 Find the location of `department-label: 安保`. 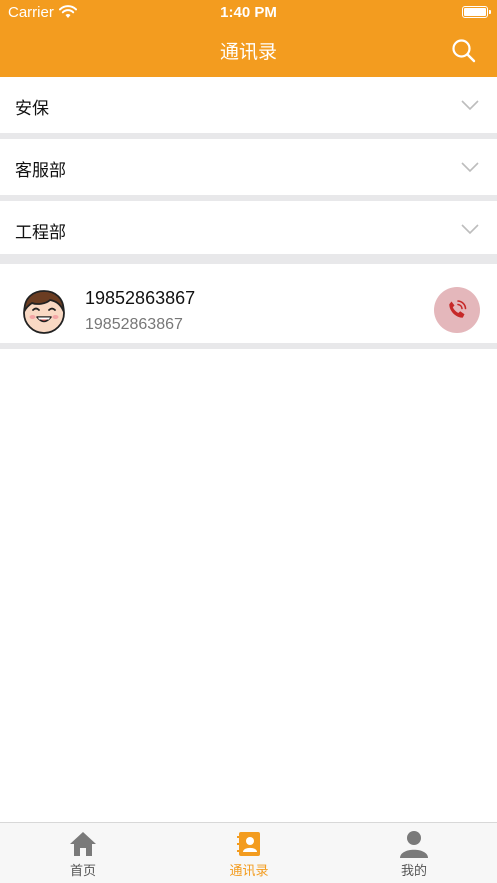

department-label: 安保 is located at coordinates (32, 109).